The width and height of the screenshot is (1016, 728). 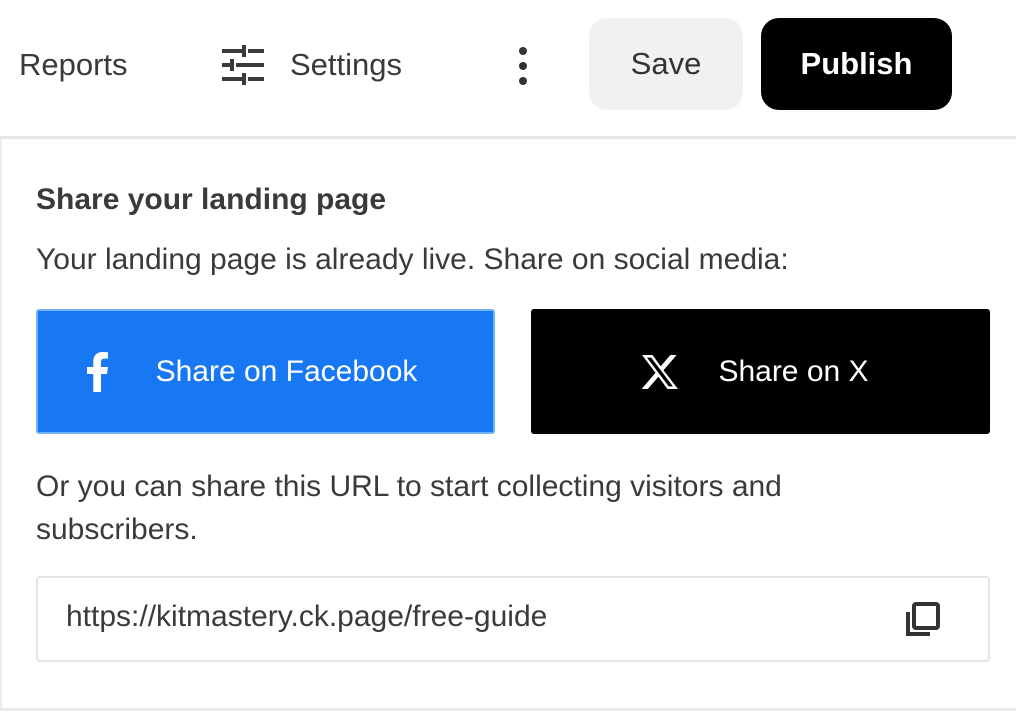 I want to click on share-x-label: Share on X, so click(x=793, y=371).